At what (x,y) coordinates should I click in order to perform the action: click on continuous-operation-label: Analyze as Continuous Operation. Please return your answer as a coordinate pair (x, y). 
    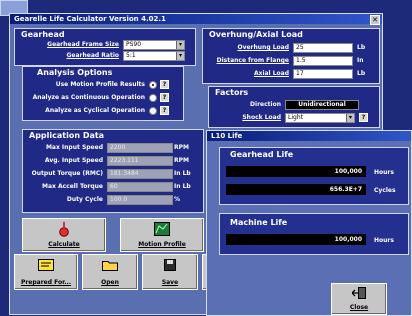
    Looking at the image, I should click on (88, 97).